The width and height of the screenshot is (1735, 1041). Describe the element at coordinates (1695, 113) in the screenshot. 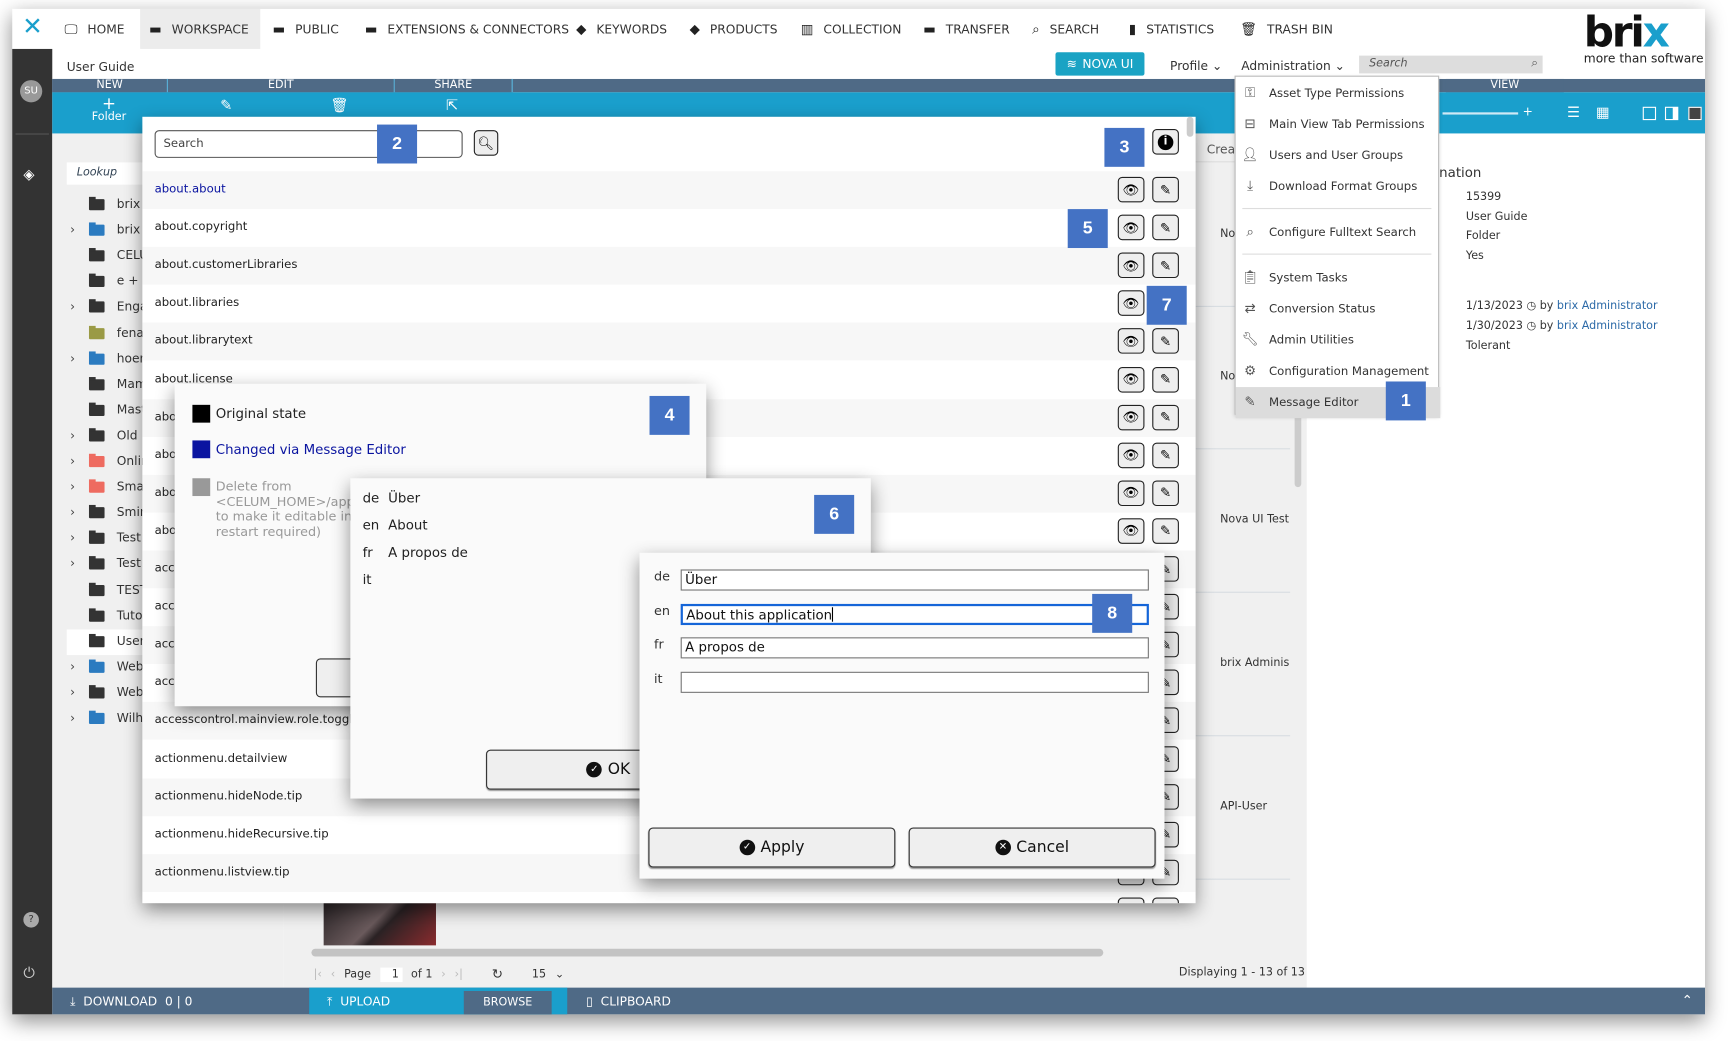

I see `layout-full-icon` at that location.